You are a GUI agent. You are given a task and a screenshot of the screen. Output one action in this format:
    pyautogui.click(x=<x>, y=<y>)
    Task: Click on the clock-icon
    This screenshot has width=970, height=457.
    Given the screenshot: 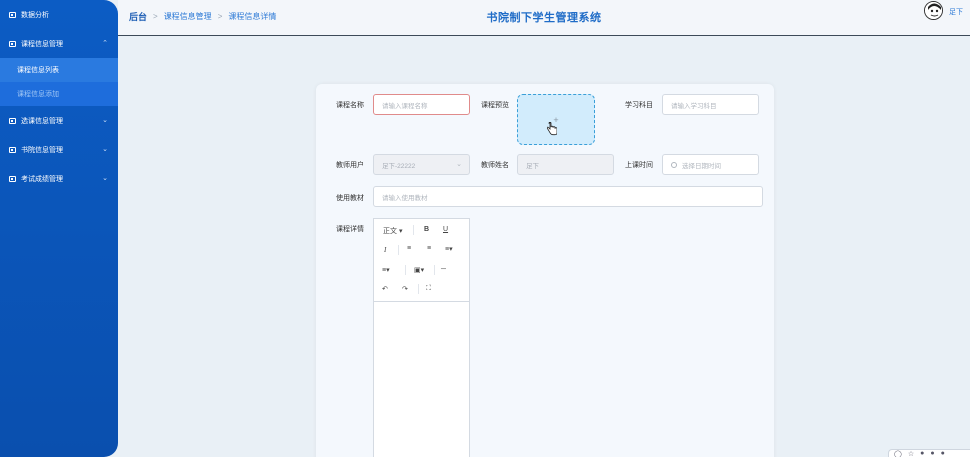 What is the action you would take?
    pyautogui.click(x=674, y=164)
    